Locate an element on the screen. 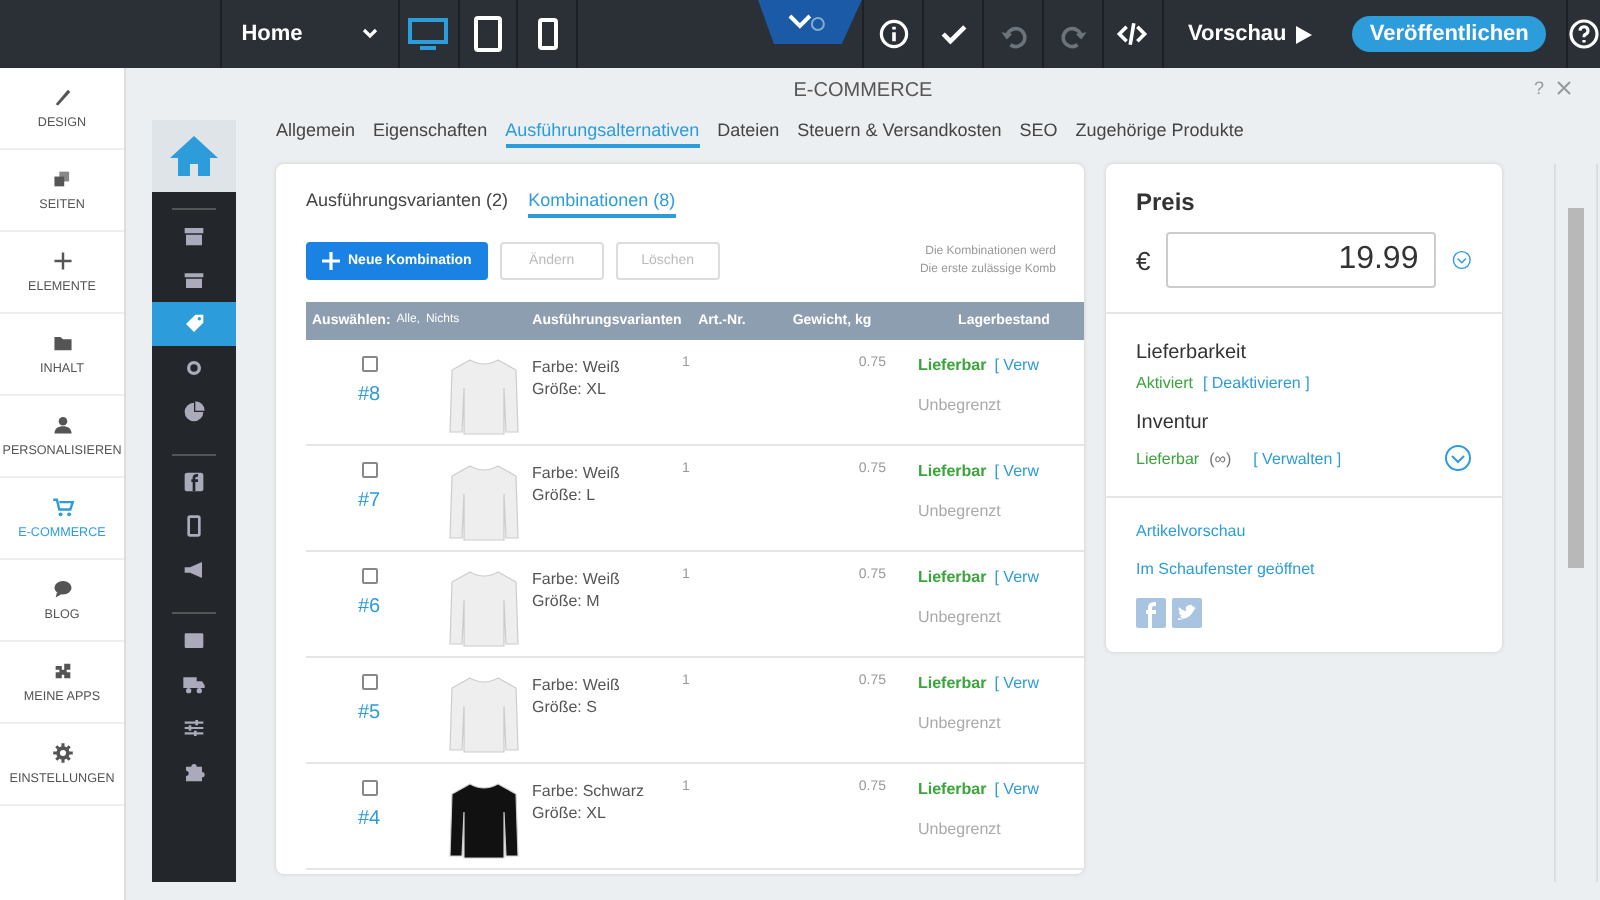 This screenshot has height=900, width=1600. currency-symbol: € is located at coordinates (1143, 260).